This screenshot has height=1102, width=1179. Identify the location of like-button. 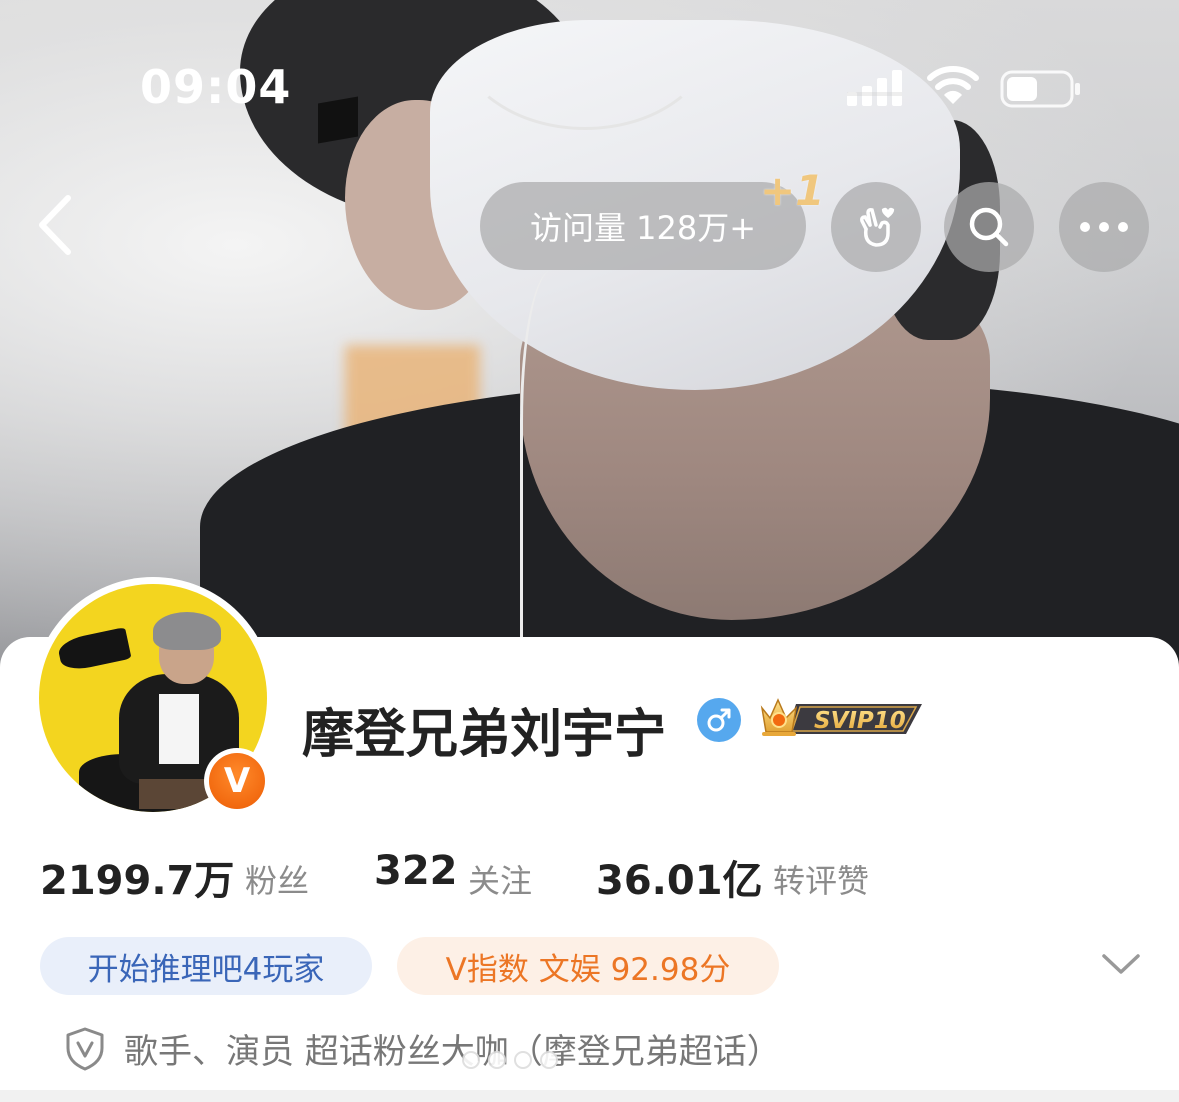
(876, 227).